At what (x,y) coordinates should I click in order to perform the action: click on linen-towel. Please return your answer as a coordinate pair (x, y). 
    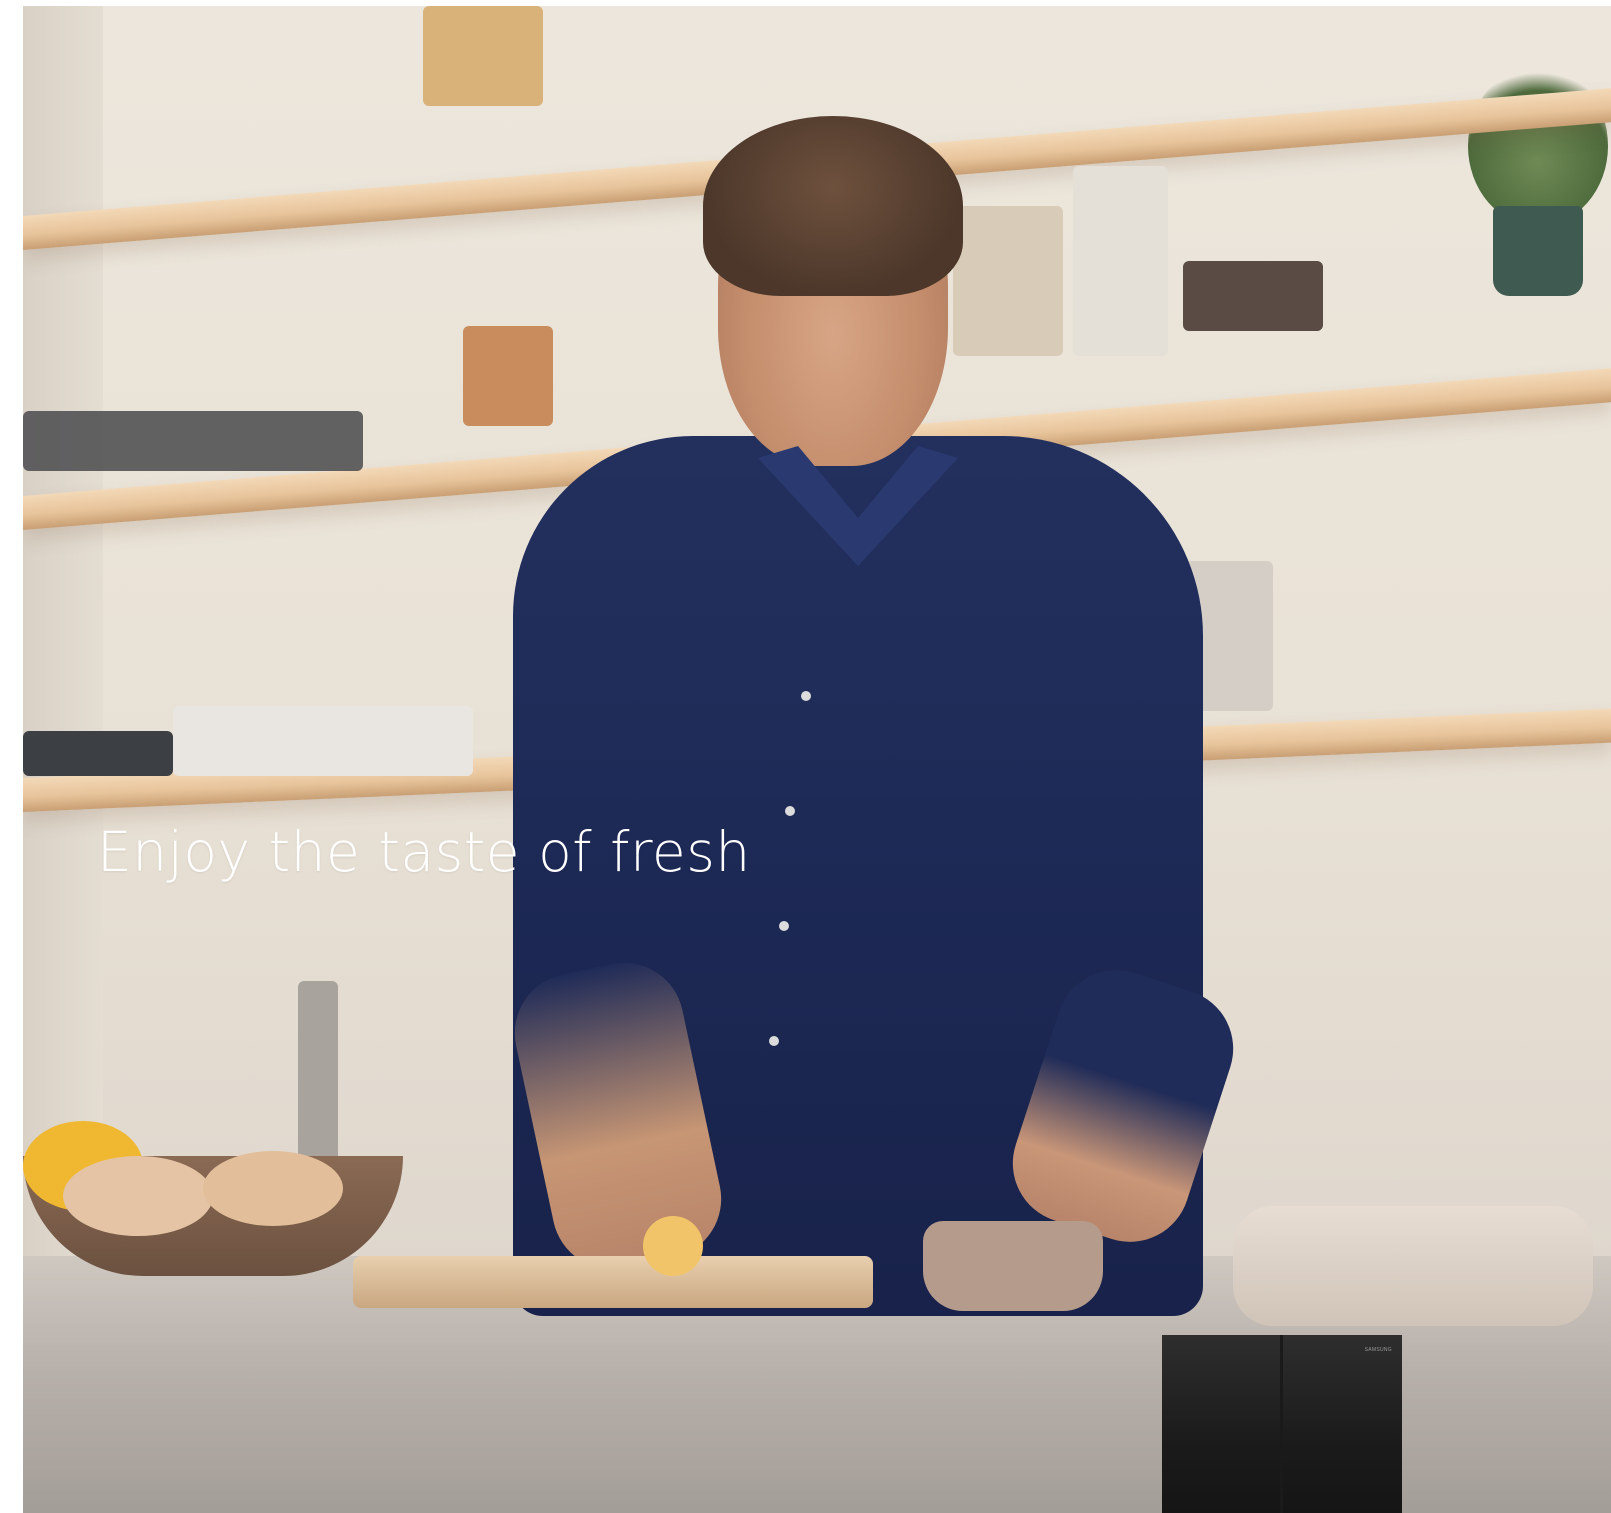
    Looking at the image, I should click on (1413, 1266).